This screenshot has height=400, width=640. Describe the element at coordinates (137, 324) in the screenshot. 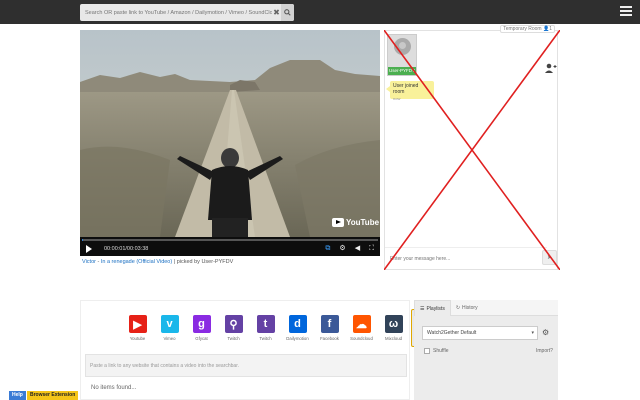

I see `youtube-icon: ▶` at that location.